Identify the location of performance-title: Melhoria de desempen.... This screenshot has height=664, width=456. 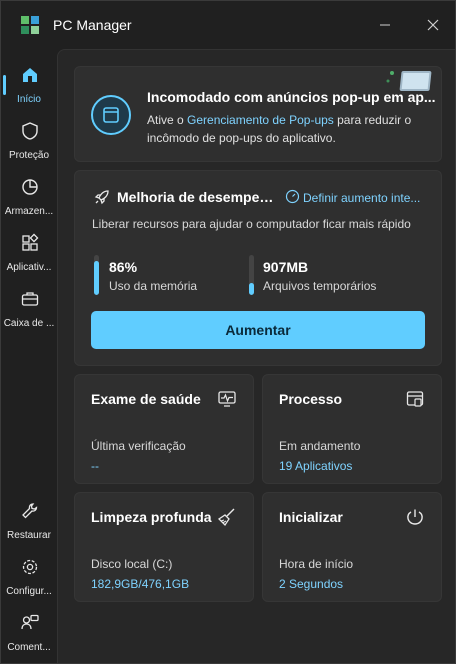
(197, 197).